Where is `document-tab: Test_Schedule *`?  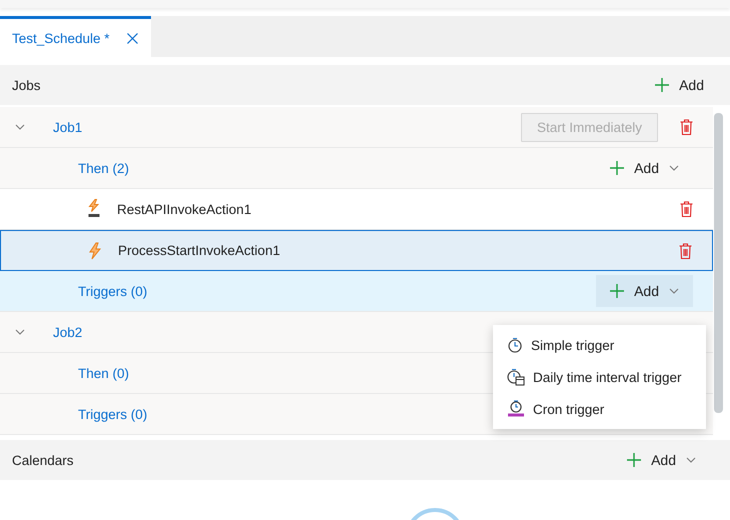
document-tab: Test_Schedule * is located at coordinates (75, 36).